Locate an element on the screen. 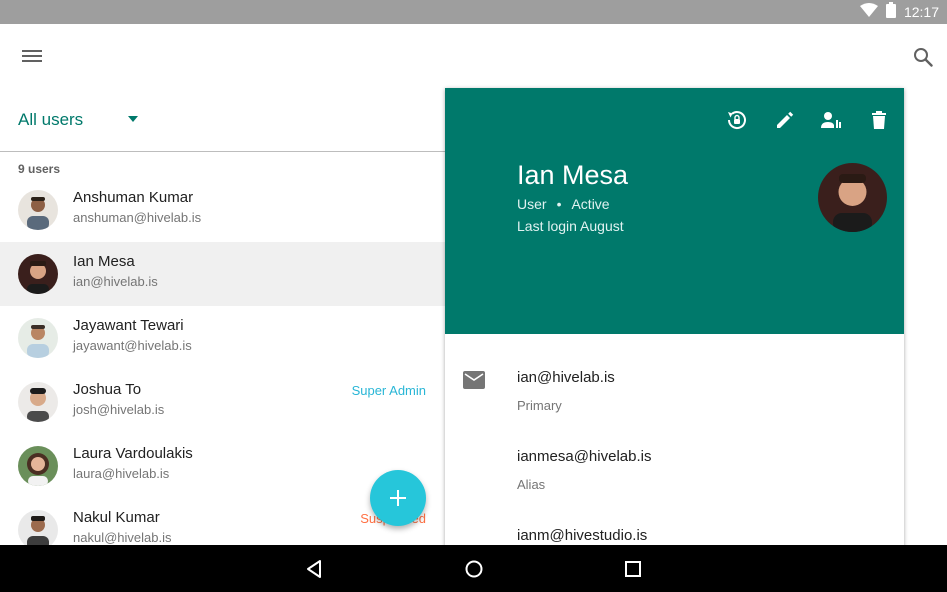  user-count: 9 users is located at coordinates (39, 169).